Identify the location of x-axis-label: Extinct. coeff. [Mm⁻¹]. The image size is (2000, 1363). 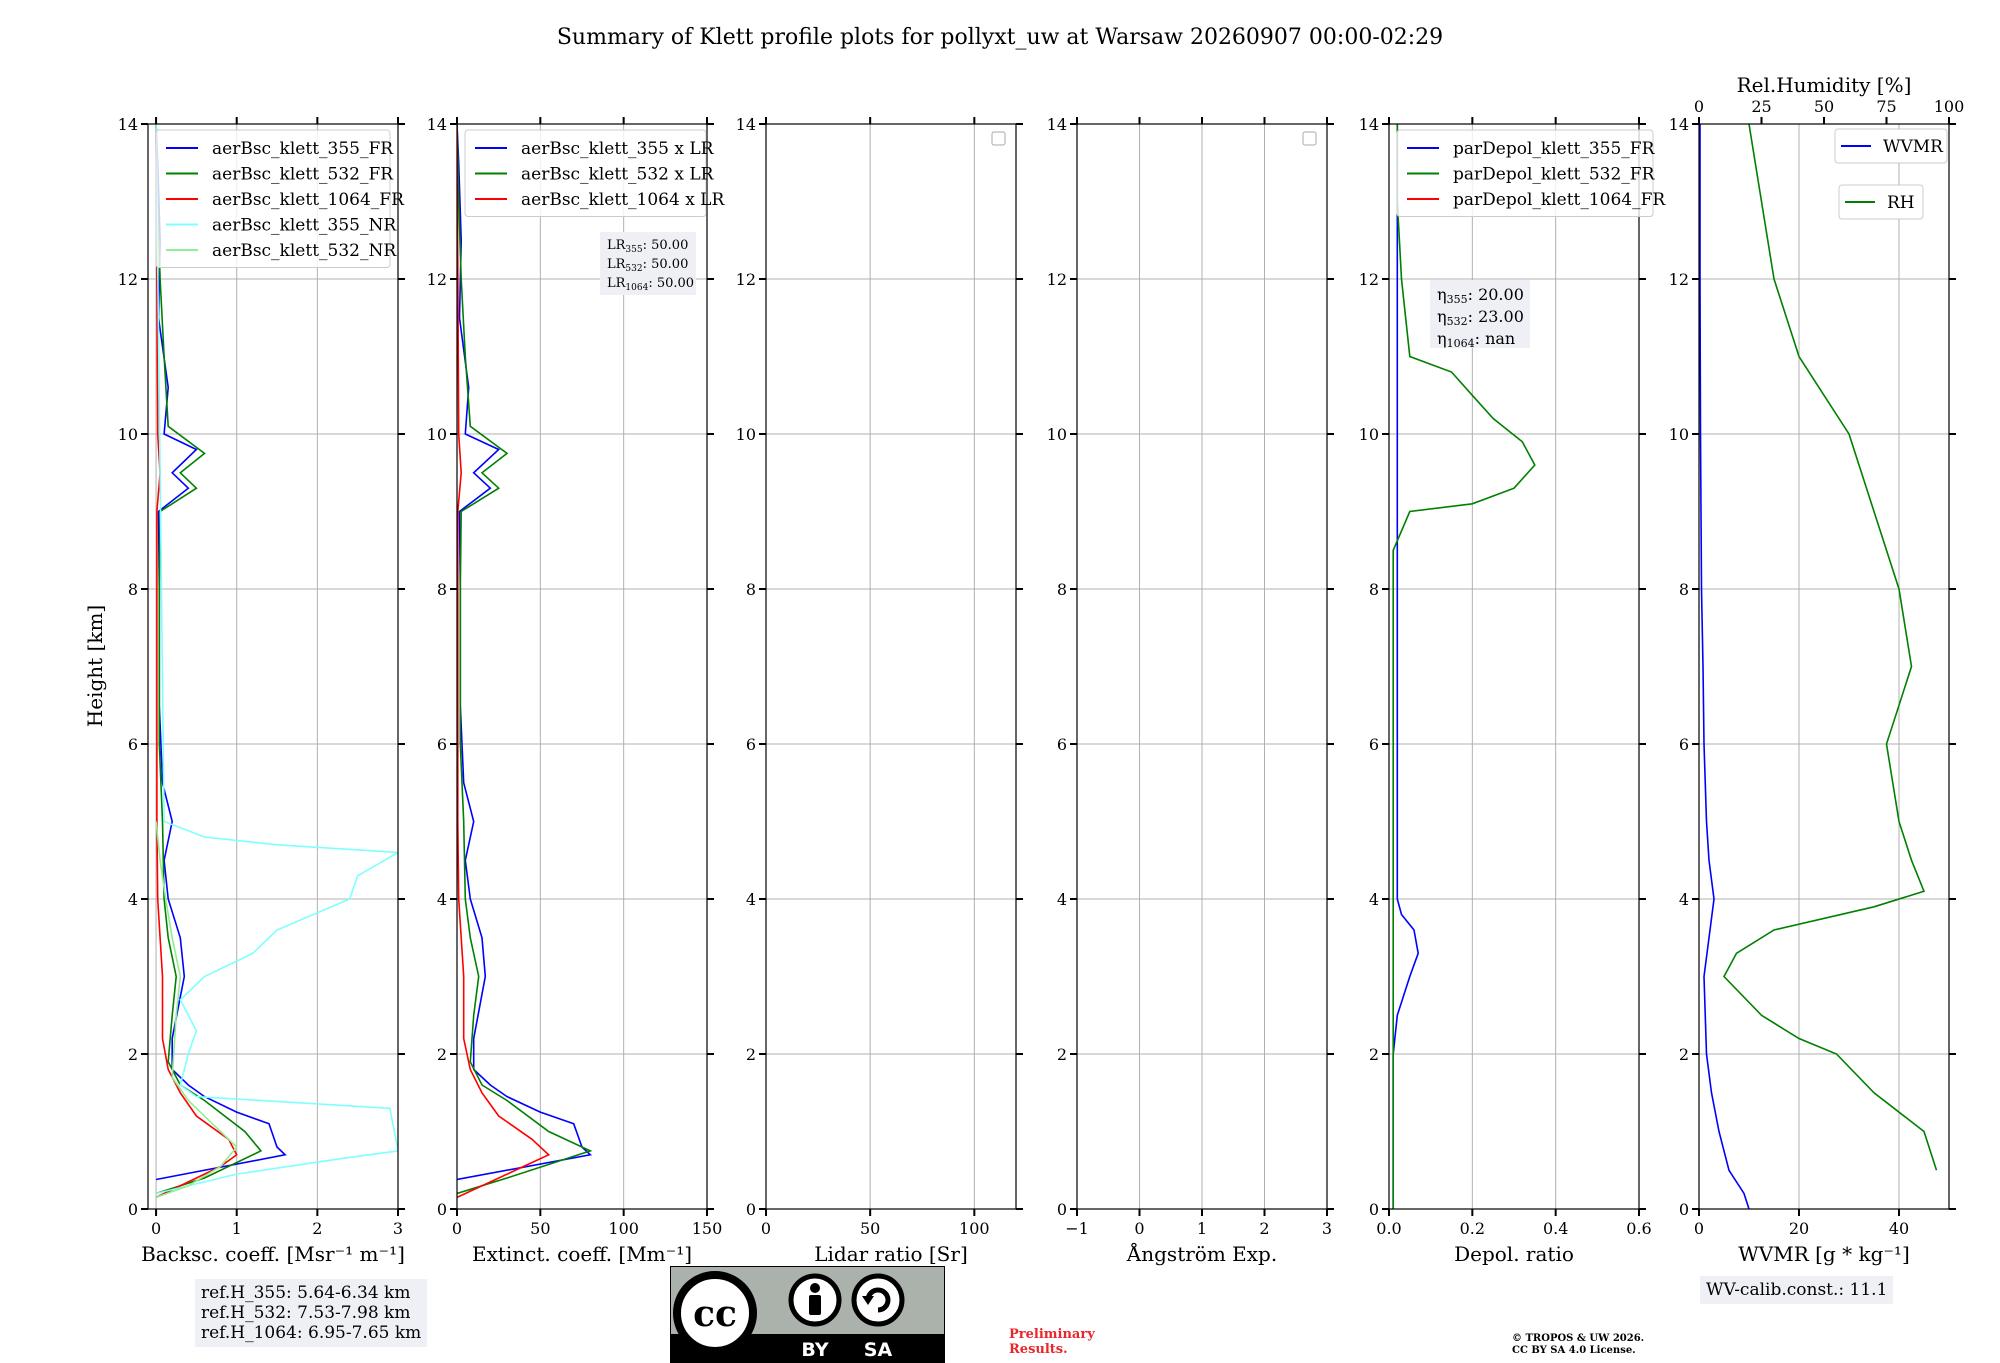
(582, 1254).